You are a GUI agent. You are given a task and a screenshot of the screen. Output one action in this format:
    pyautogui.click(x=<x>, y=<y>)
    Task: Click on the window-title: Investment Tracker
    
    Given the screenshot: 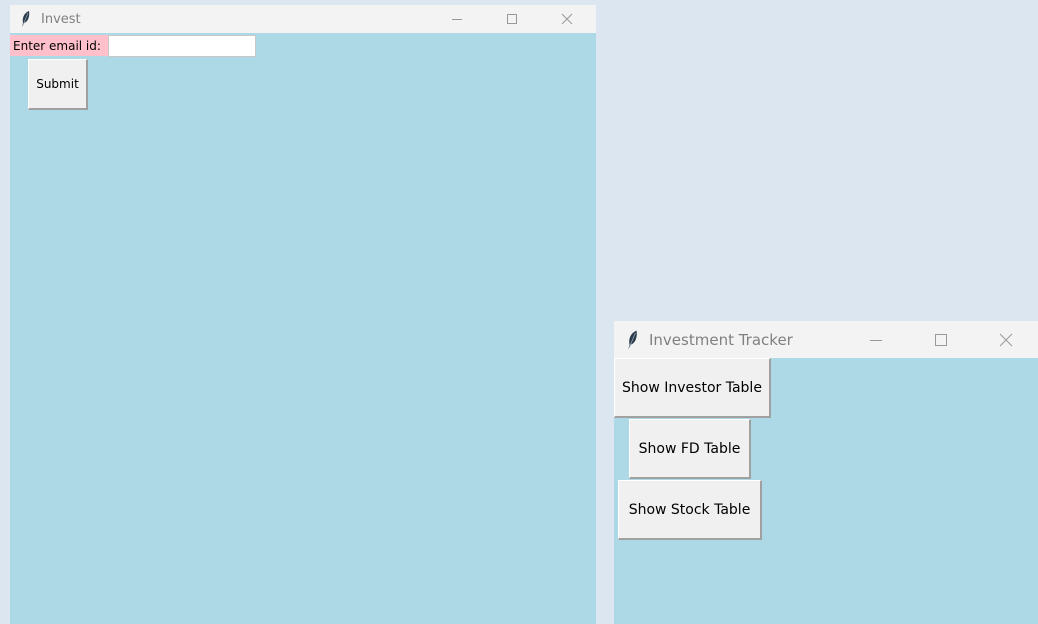 What is the action you would take?
    pyautogui.click(x=721, y=339)
    